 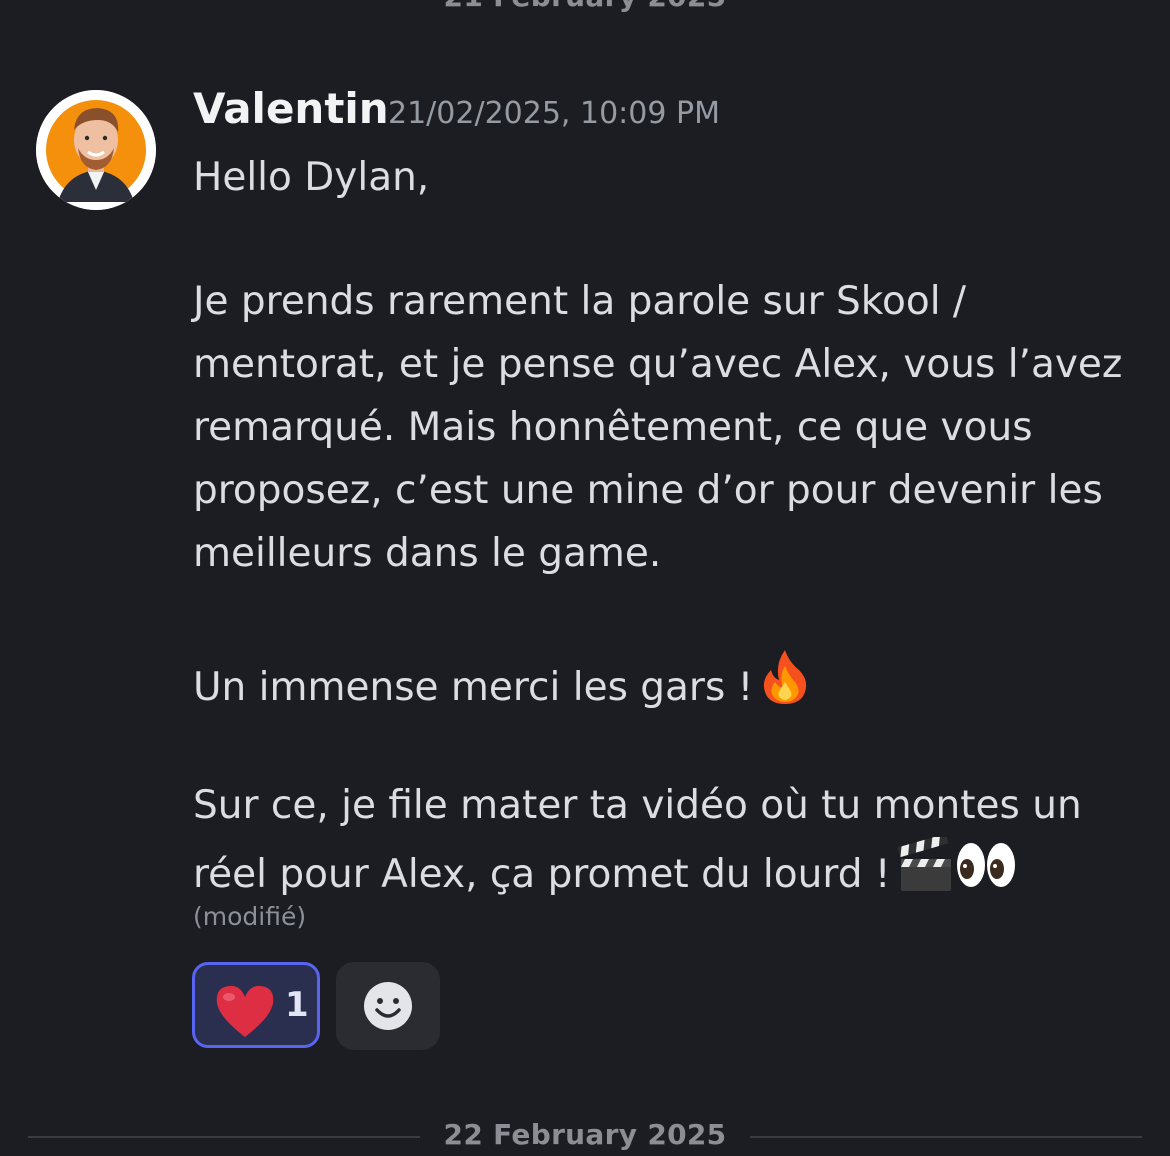 I want to click on date-divider-bottom: 22 February 2025, so click(x=585, y=1136).